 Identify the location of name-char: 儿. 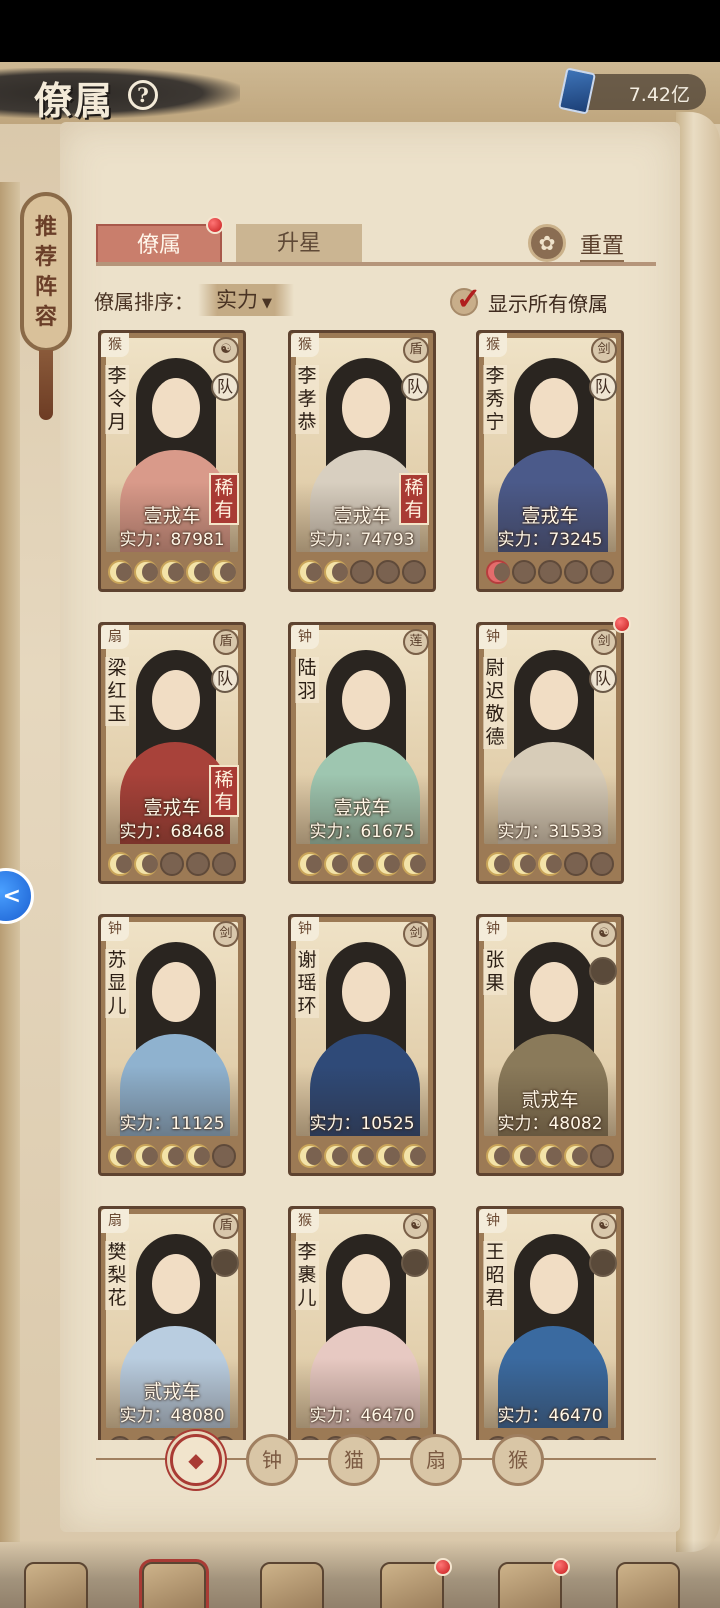
(307, 1298).